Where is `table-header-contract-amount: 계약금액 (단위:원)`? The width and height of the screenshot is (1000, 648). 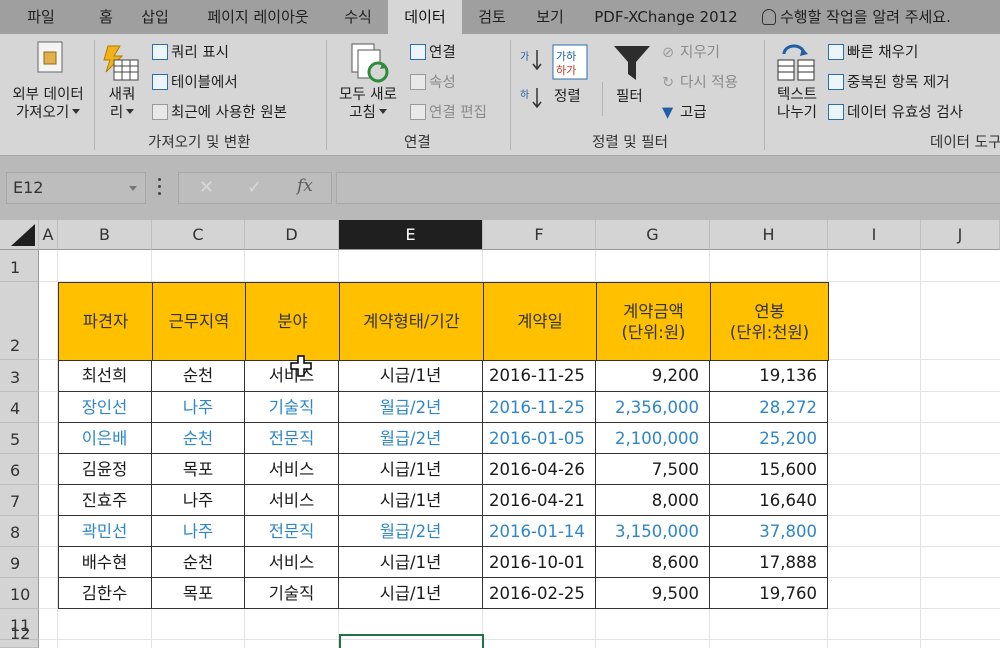
table-header-contract-amount: 계약금액 (단위:원) is located at coordinates (653, 321).